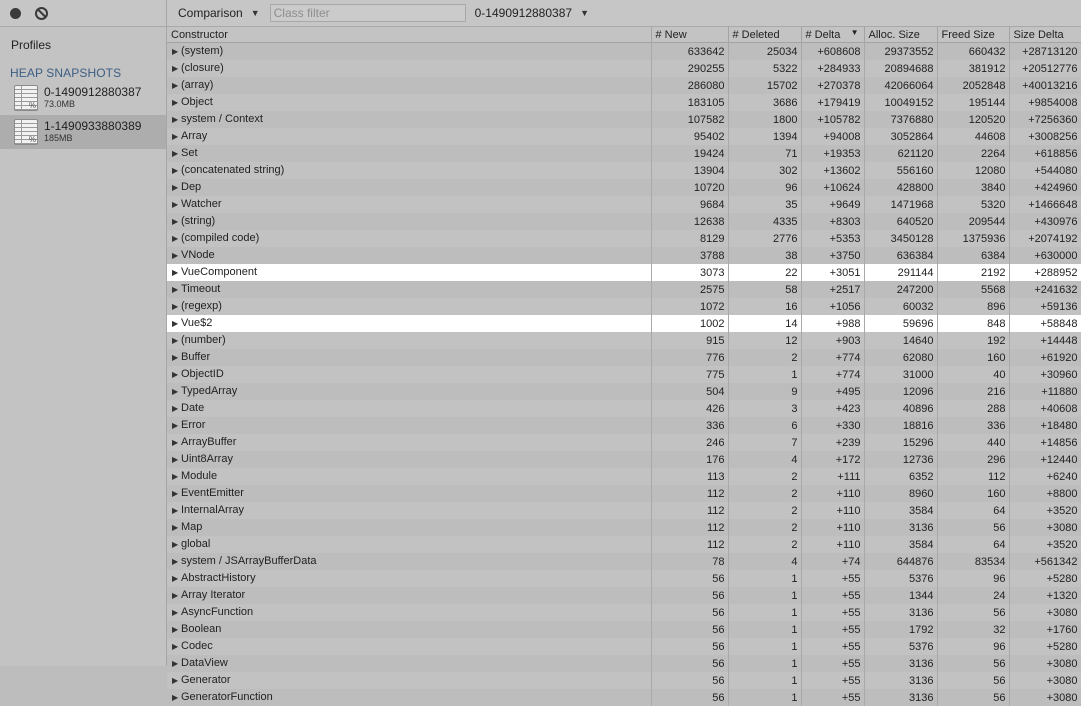 The width and height of the screenshot is (1081, 706). What do you see at coordinates (624, 425) in the screenshot?
I see `table-row: ▶Error3366+33018816336+18480` at bounding box center [624, 425].